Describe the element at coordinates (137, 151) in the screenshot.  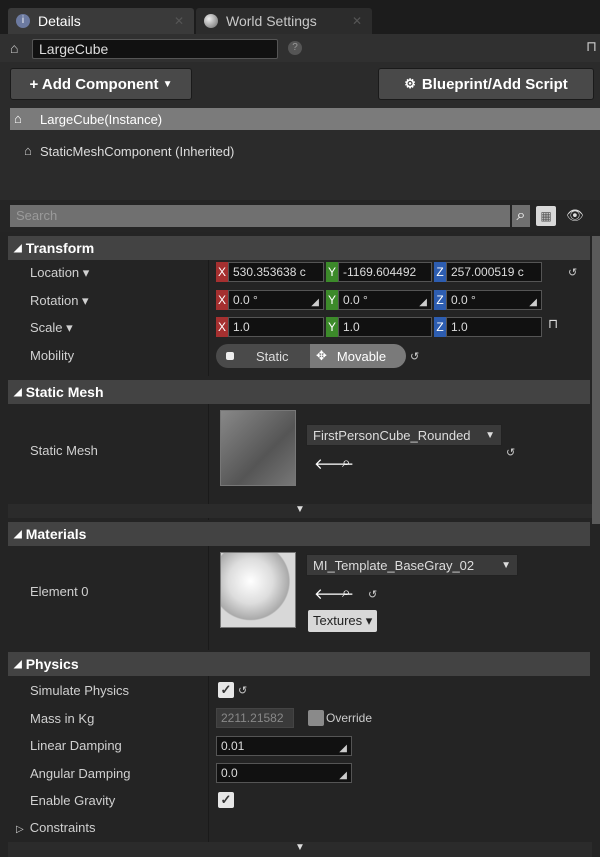
I see `tree-child-label: StaticMeshComponent (Inherited)` at that location.